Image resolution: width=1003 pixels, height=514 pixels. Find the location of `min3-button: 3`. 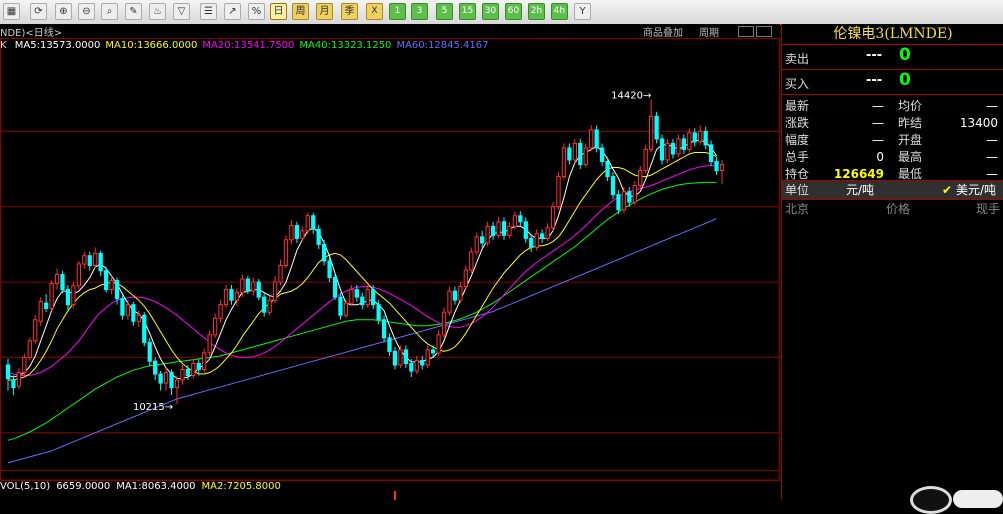

min3-button: 3 is located at coordinates (419, 11).